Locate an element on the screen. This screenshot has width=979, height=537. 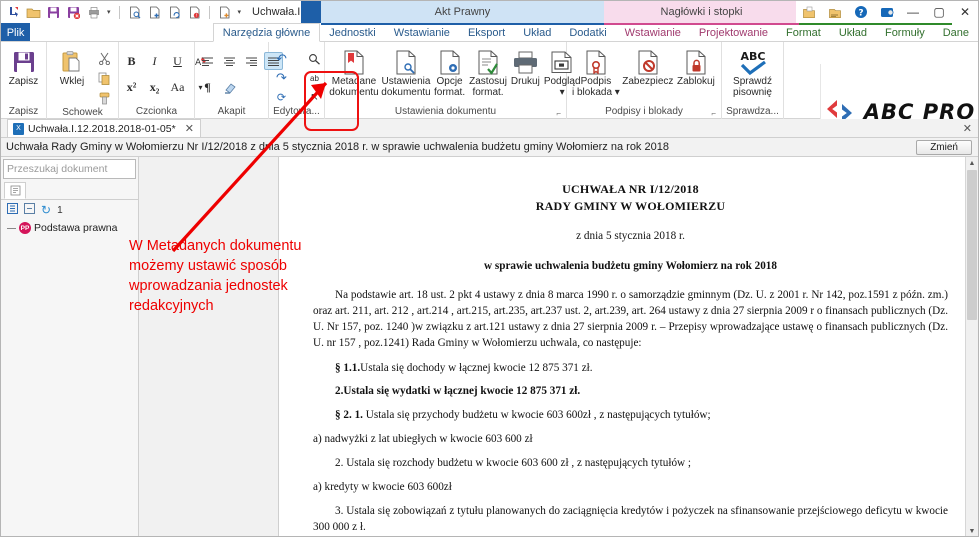
highlight-icon is located at coordinates (230, 87).